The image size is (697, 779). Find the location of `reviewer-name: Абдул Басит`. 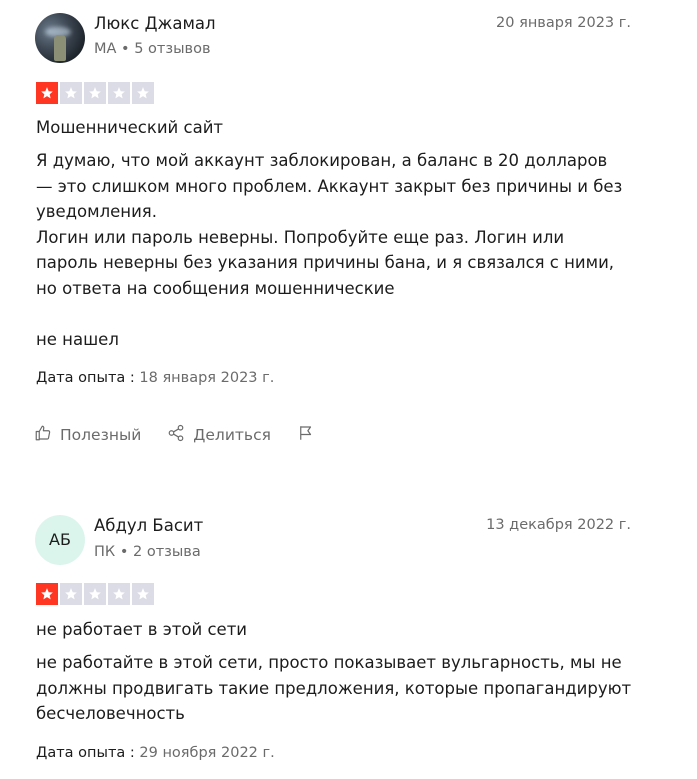

reviewer-name: Абдул Басит is located at coordinates (148, 525).